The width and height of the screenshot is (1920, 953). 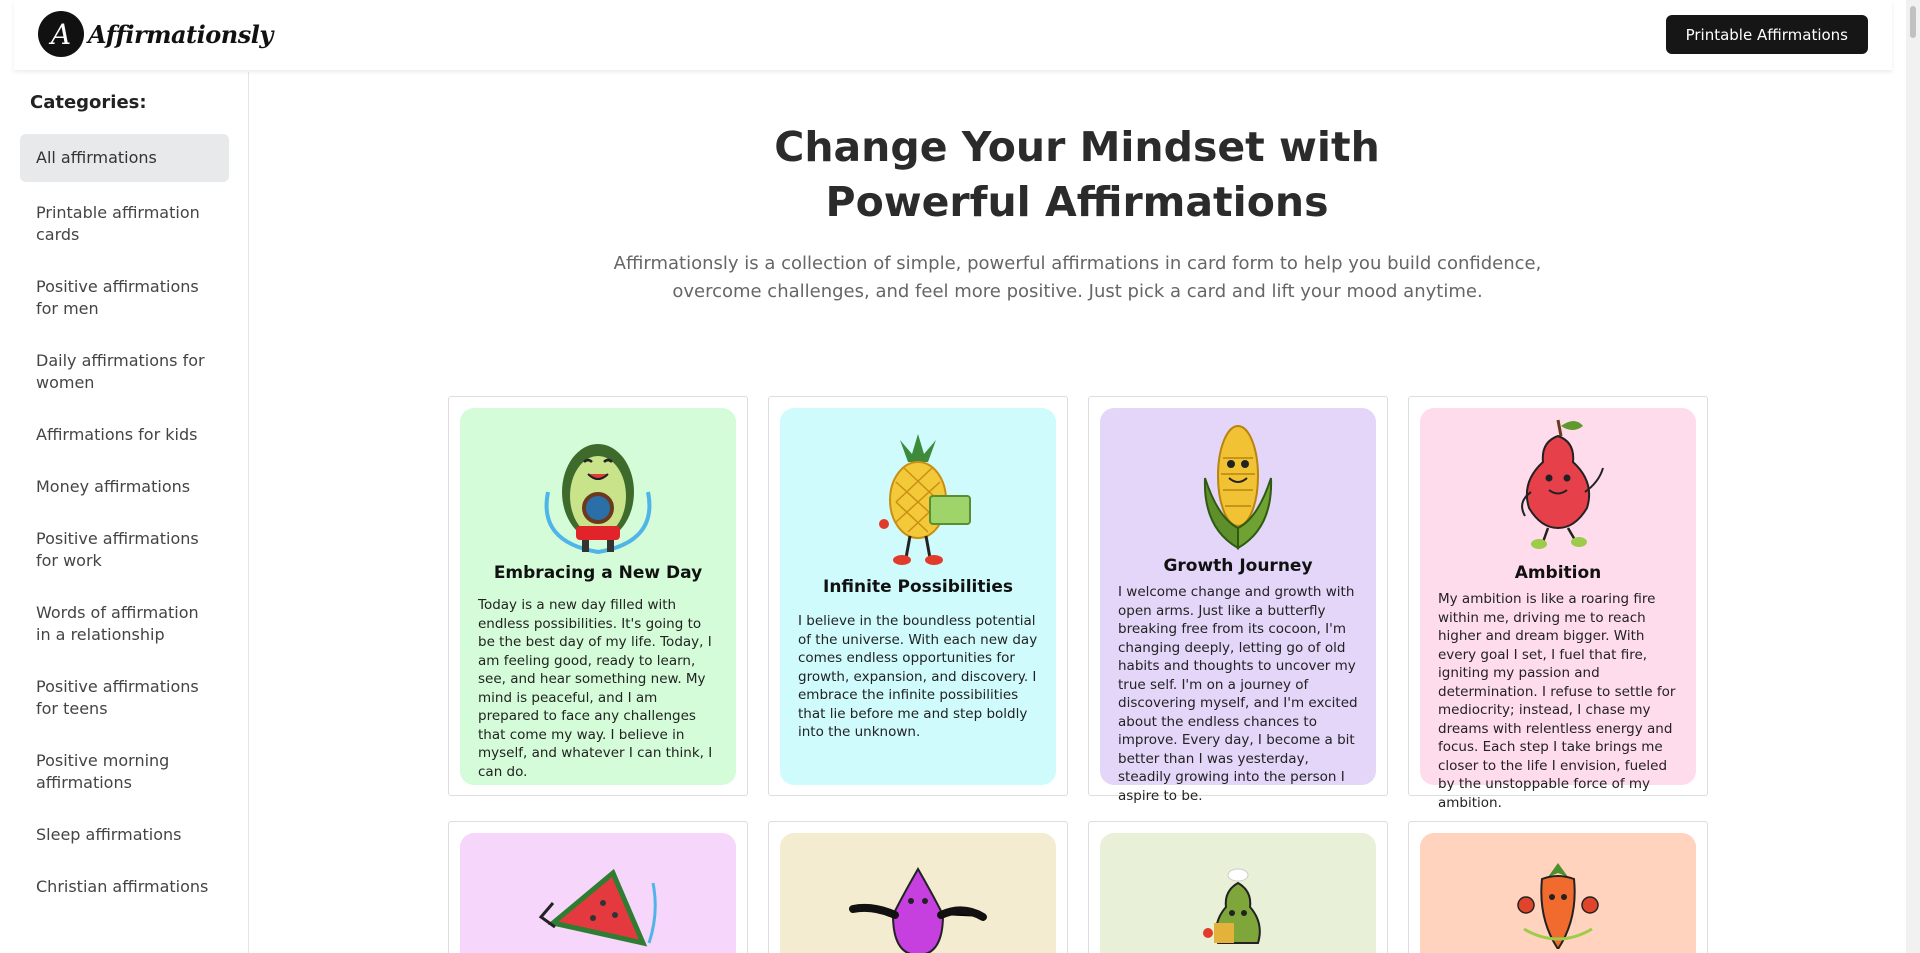 What do you see at coordinates (124, 887) in the screenshot?
I see `category-christian: Christian affirmations` at bounding box center [124, 887].